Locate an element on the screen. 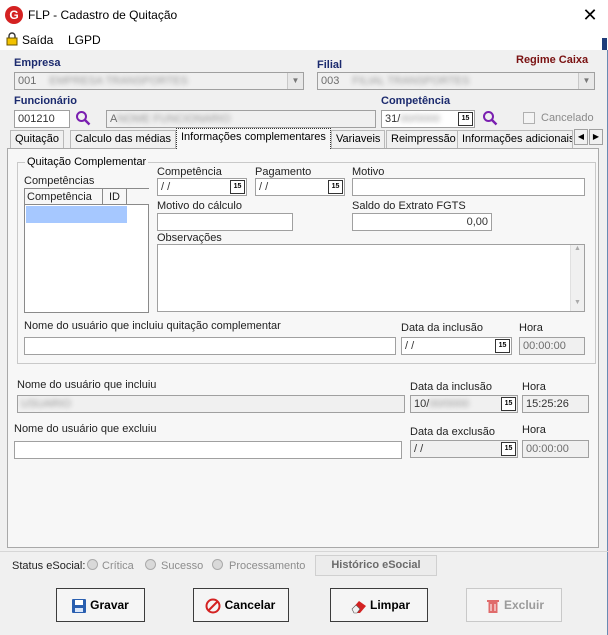 The image size is (608, 635). motivo-calculo-label: Motivo do cálculo is located at coordinates (199, 206).